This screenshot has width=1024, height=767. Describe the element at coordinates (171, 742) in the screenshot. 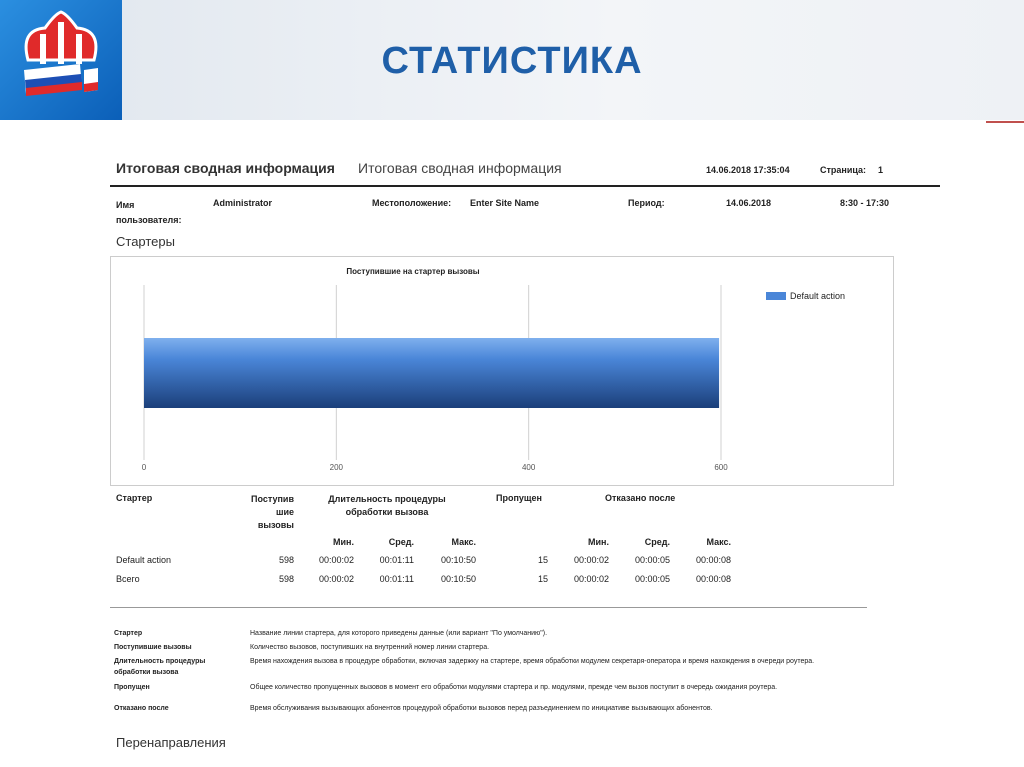

I see `section-redirects: Перенаправления` at that location.